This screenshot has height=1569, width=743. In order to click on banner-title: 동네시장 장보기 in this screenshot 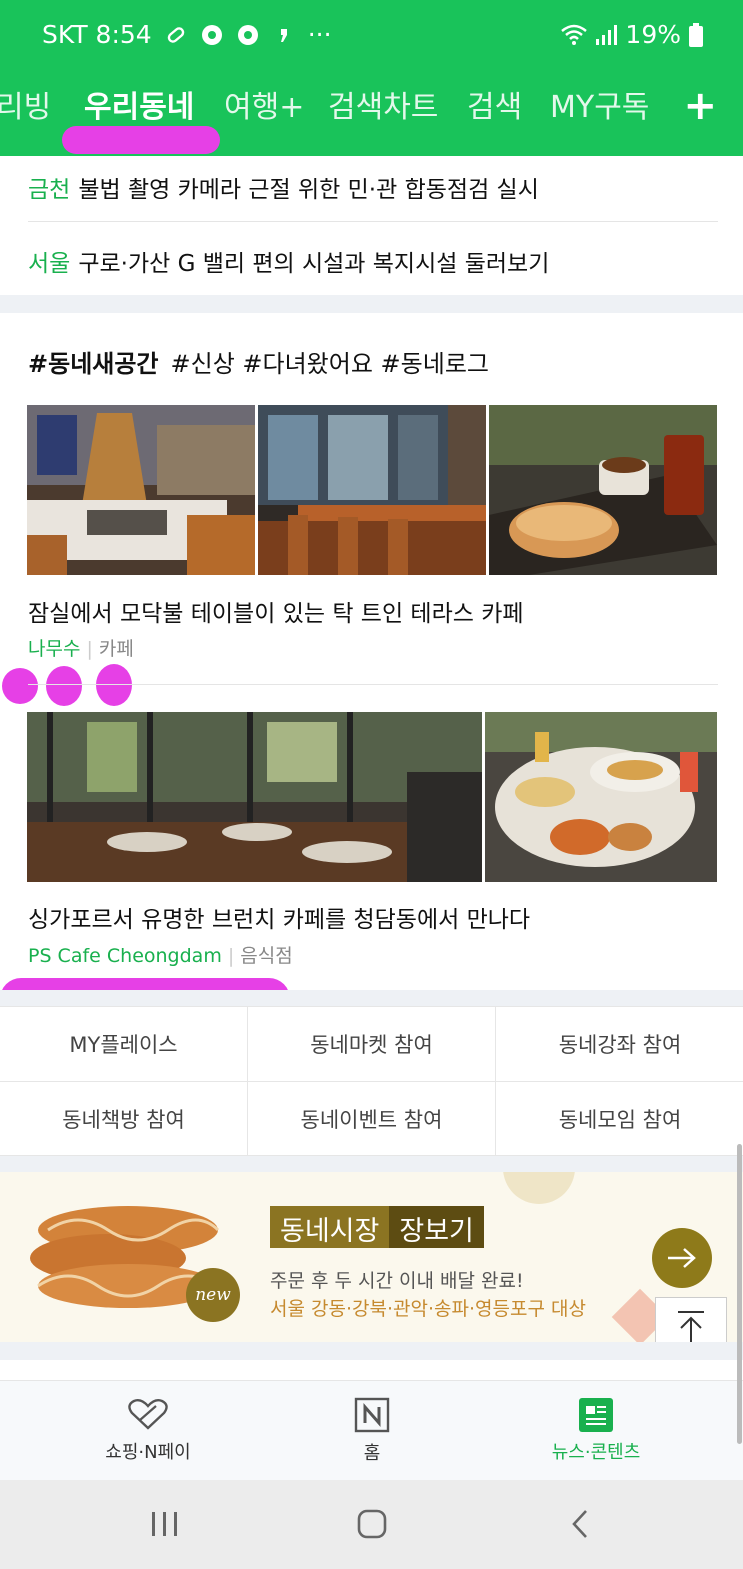, I will do `click(377, 1227)`.